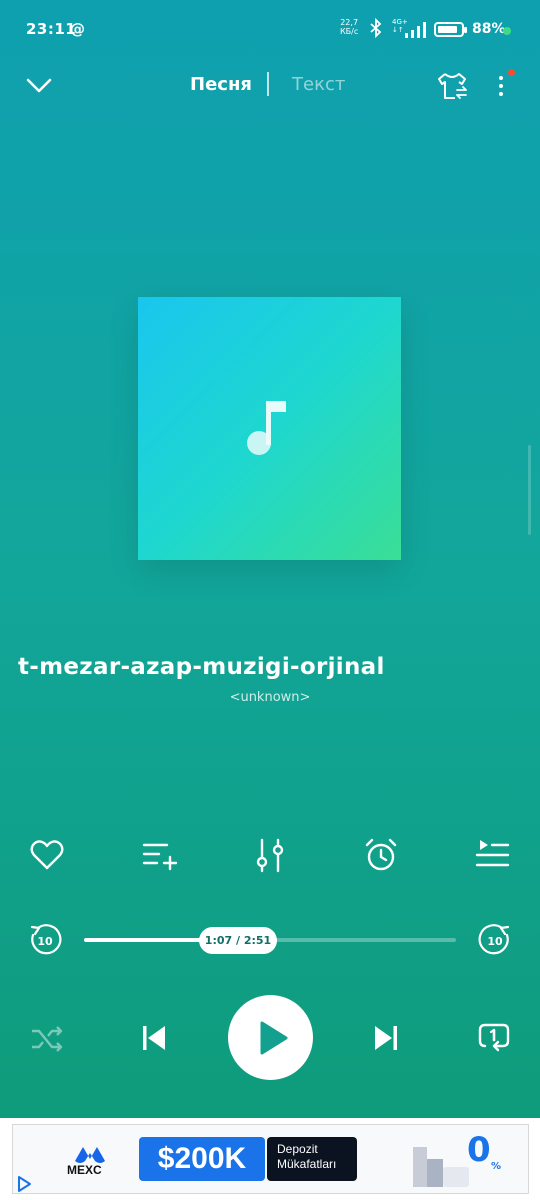 This screenshot has height=1200, width=540. I want to click on battery-percent: 88%, so click(489, 29).